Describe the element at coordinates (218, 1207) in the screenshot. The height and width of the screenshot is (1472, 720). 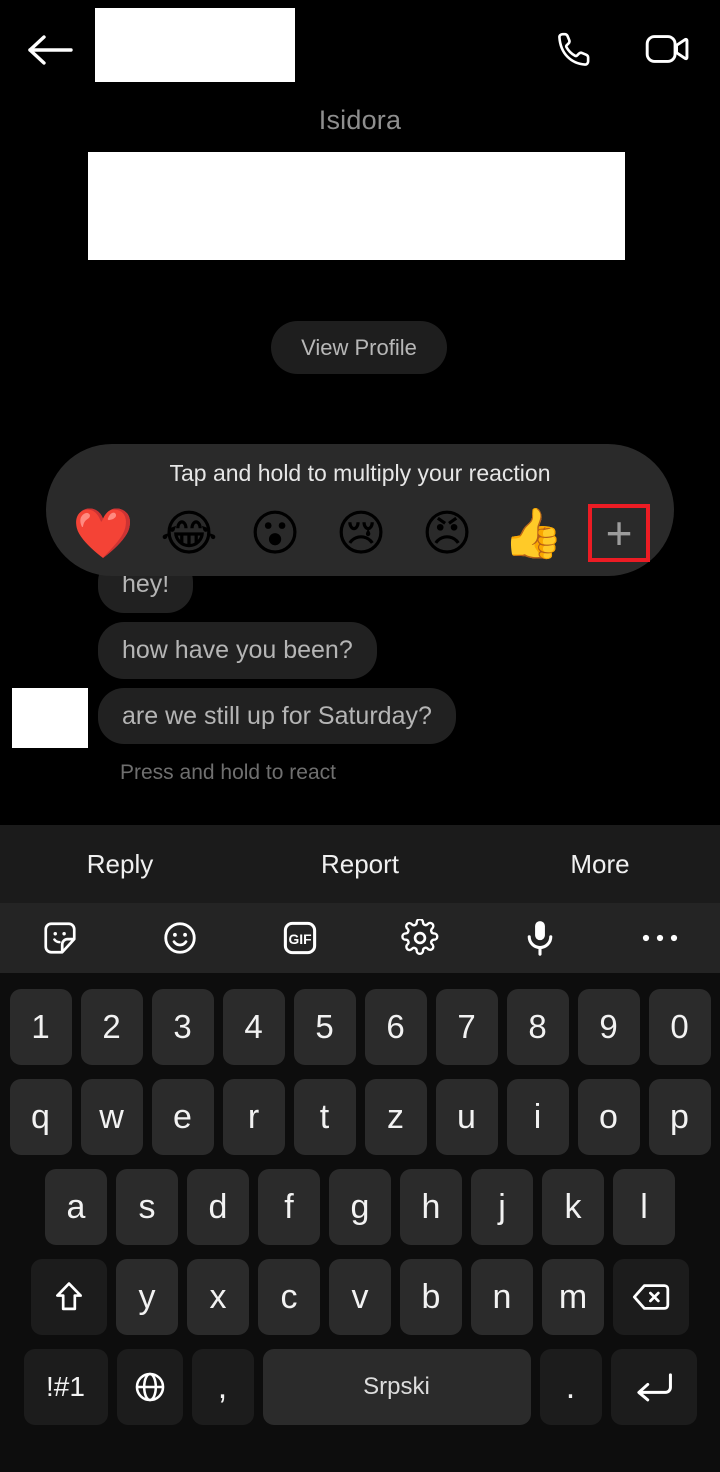
I see `key-d: d` at that location.